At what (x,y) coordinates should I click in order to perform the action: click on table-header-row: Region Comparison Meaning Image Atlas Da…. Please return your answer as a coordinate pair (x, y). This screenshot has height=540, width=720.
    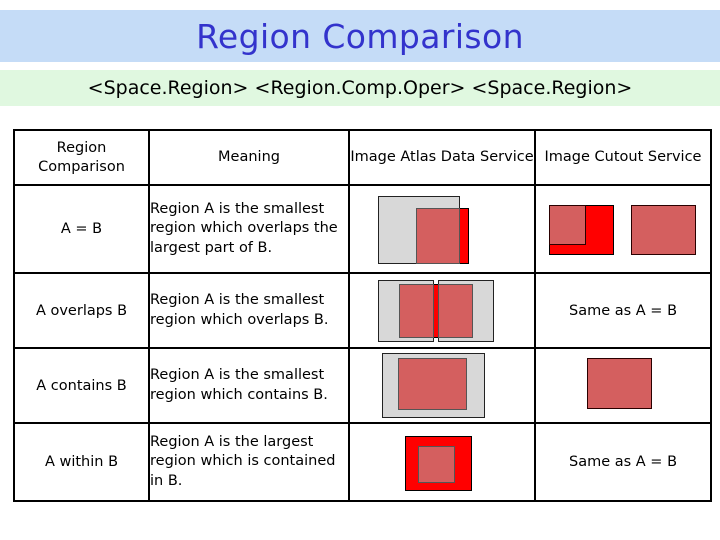
    Looking at the image, I should click on (362, 157).